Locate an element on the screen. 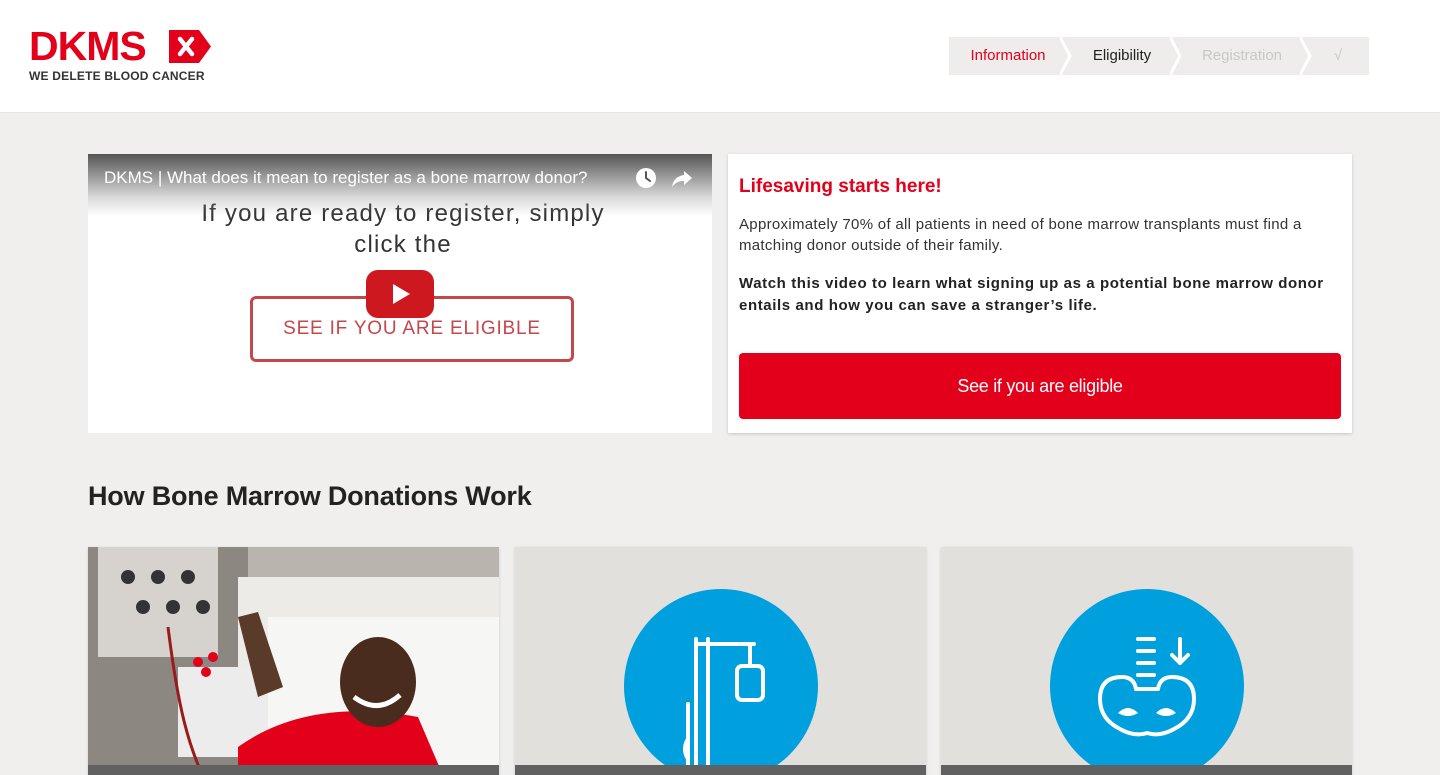  donor-photo is located at coordinates (293, 661).